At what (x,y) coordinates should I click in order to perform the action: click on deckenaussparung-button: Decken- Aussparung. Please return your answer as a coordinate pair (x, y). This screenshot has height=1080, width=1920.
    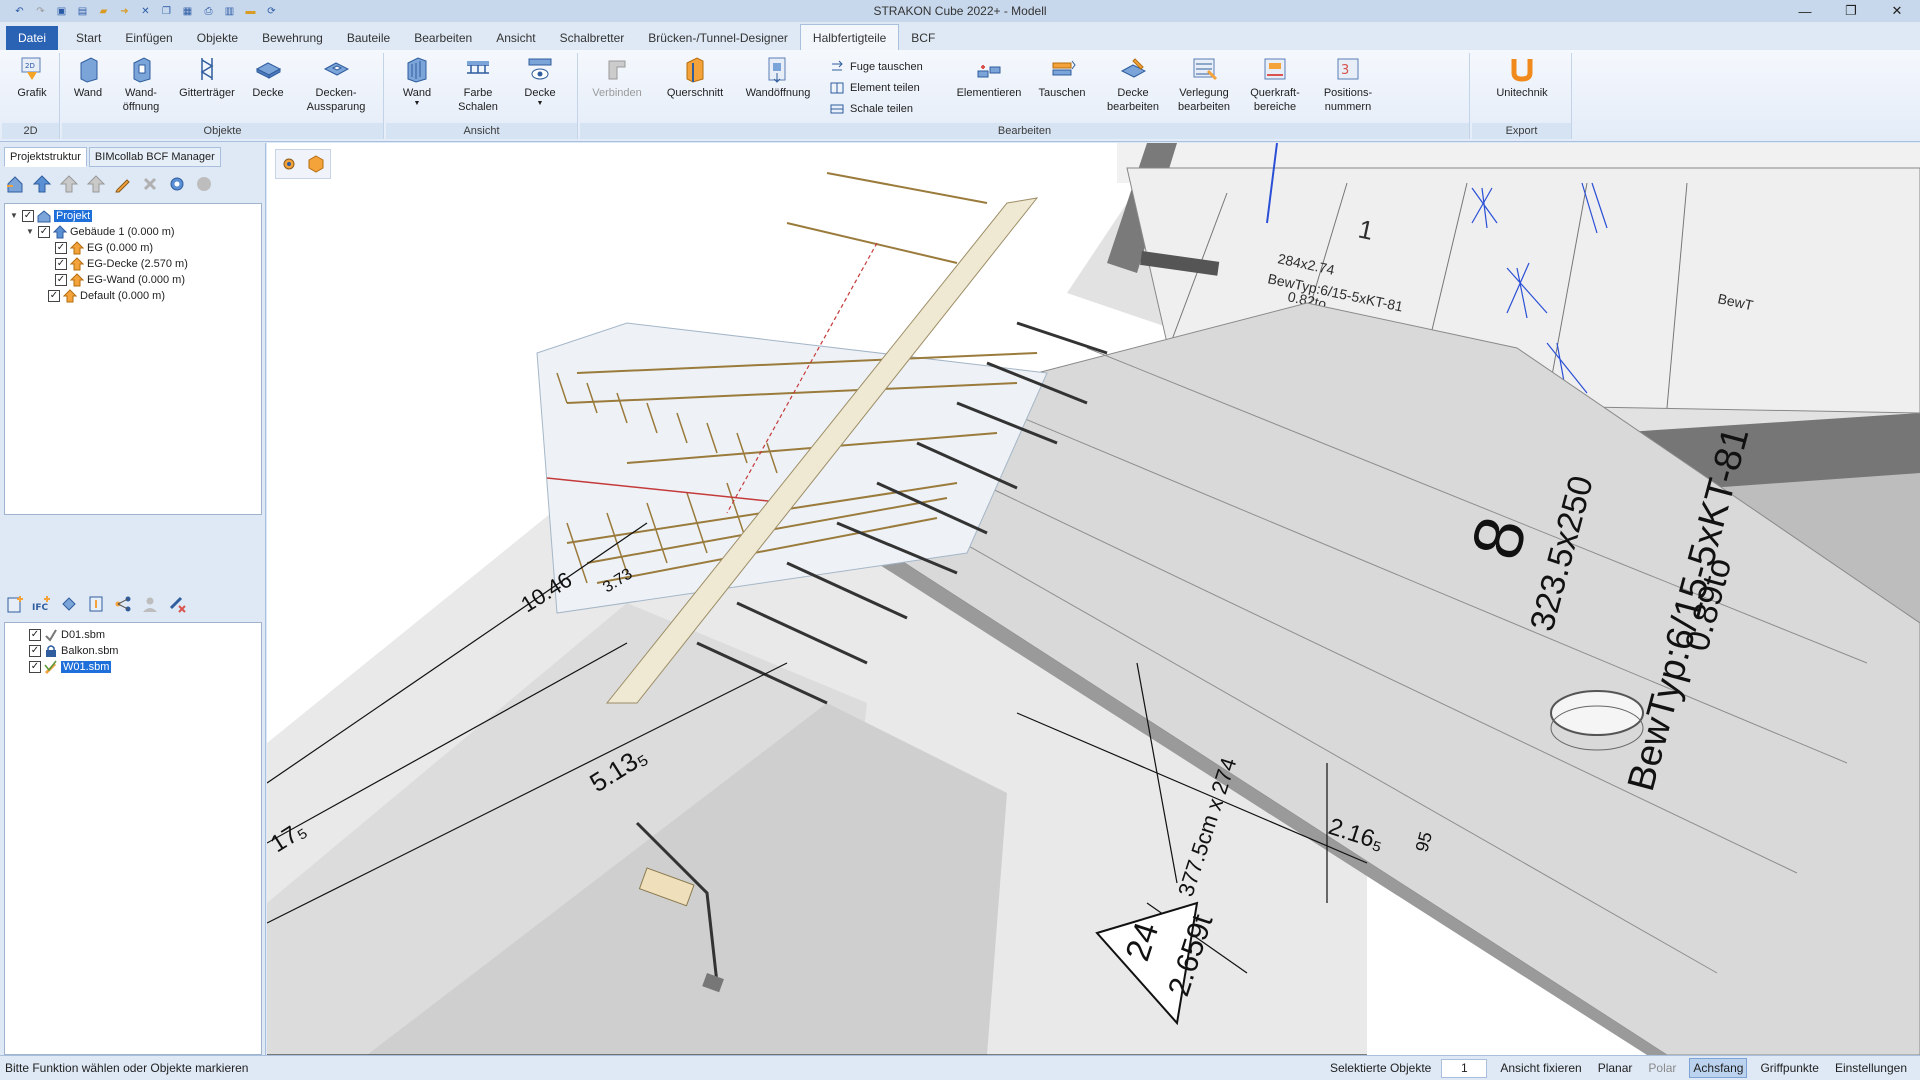
    Looking at the image, I should click on (336, 84).